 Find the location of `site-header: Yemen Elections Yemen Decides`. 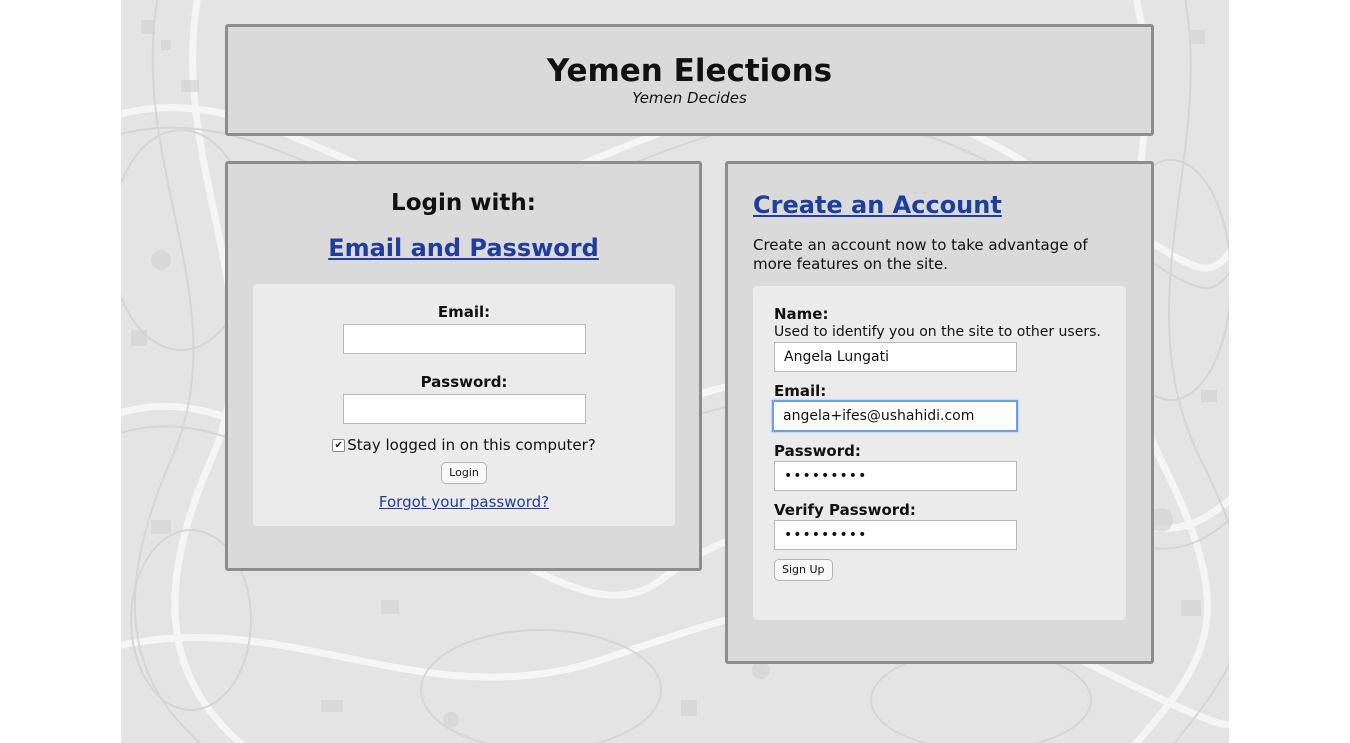

site-header: Yemen Elections Yemen Decides is located at coordinates (689, 80).